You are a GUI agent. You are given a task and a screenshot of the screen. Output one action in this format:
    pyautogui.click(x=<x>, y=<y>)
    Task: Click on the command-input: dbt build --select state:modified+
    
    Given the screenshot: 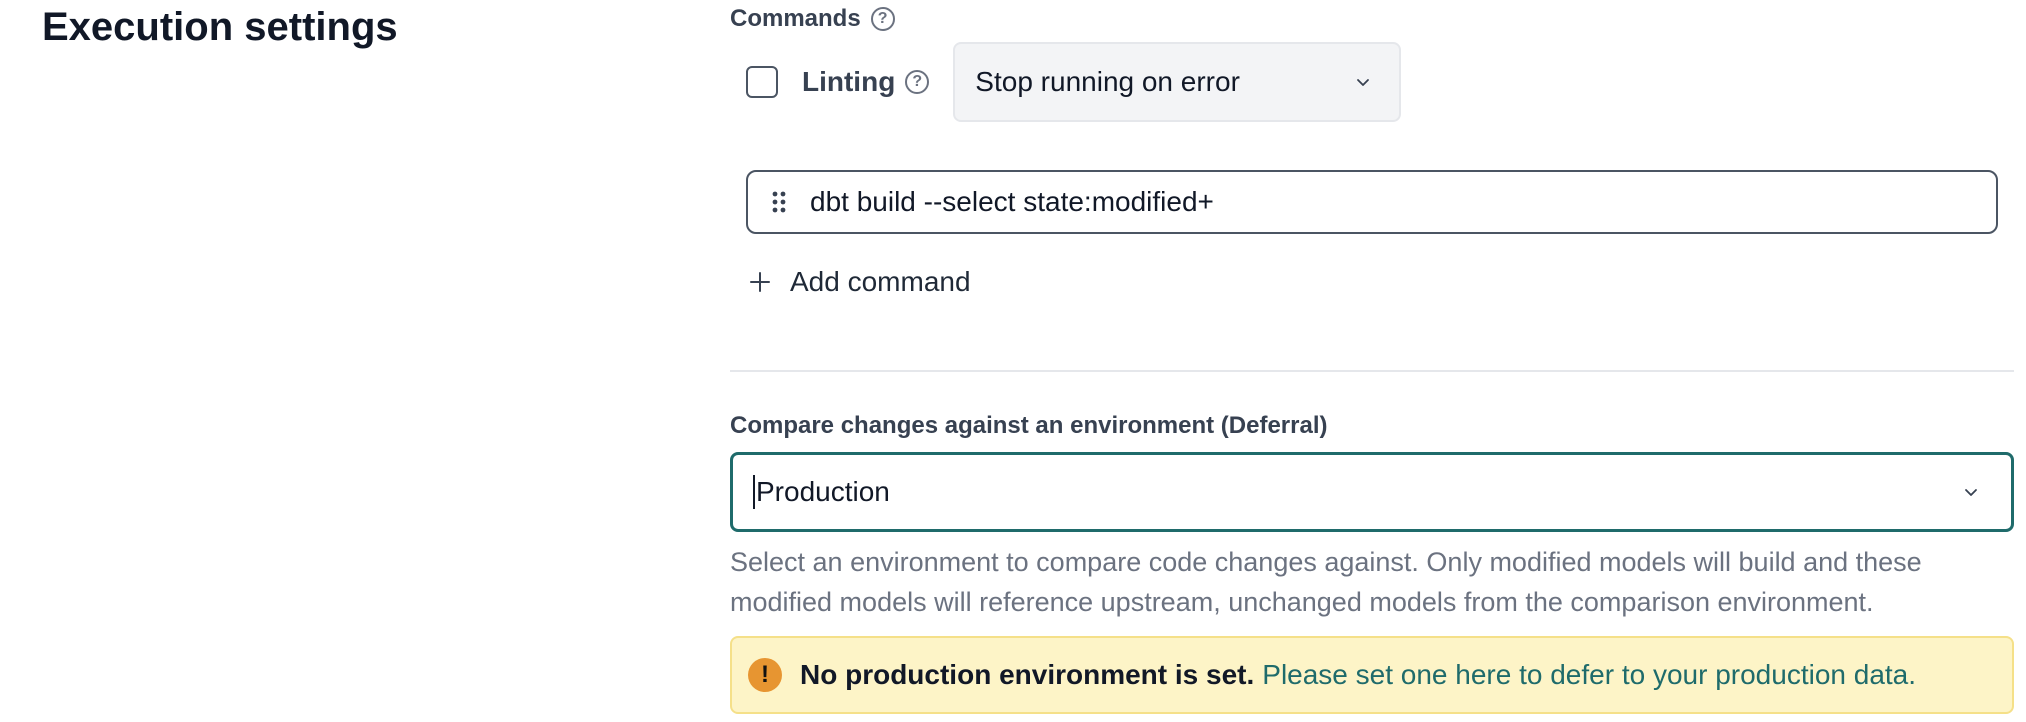 What is the action you would take?
    pyautogui.click(x=1372, y=202)
    